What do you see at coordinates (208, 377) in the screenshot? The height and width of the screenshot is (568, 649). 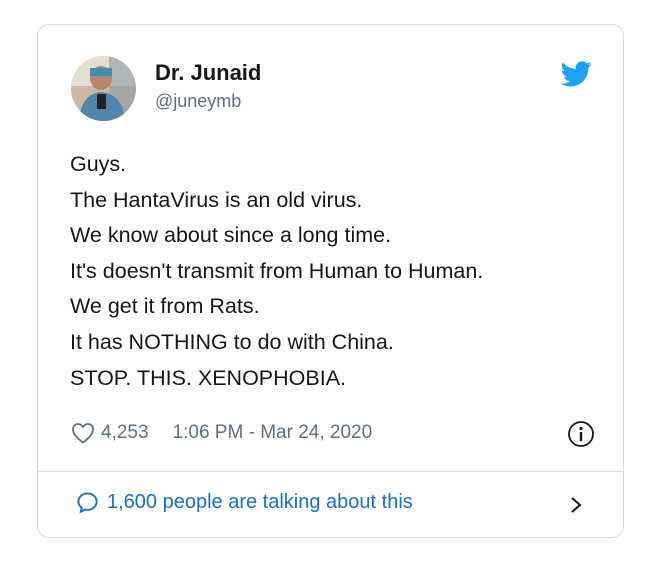 I see `tweet-line: STOP. THIS. XENOPHOBIA.` at bounding box center [208, 377].